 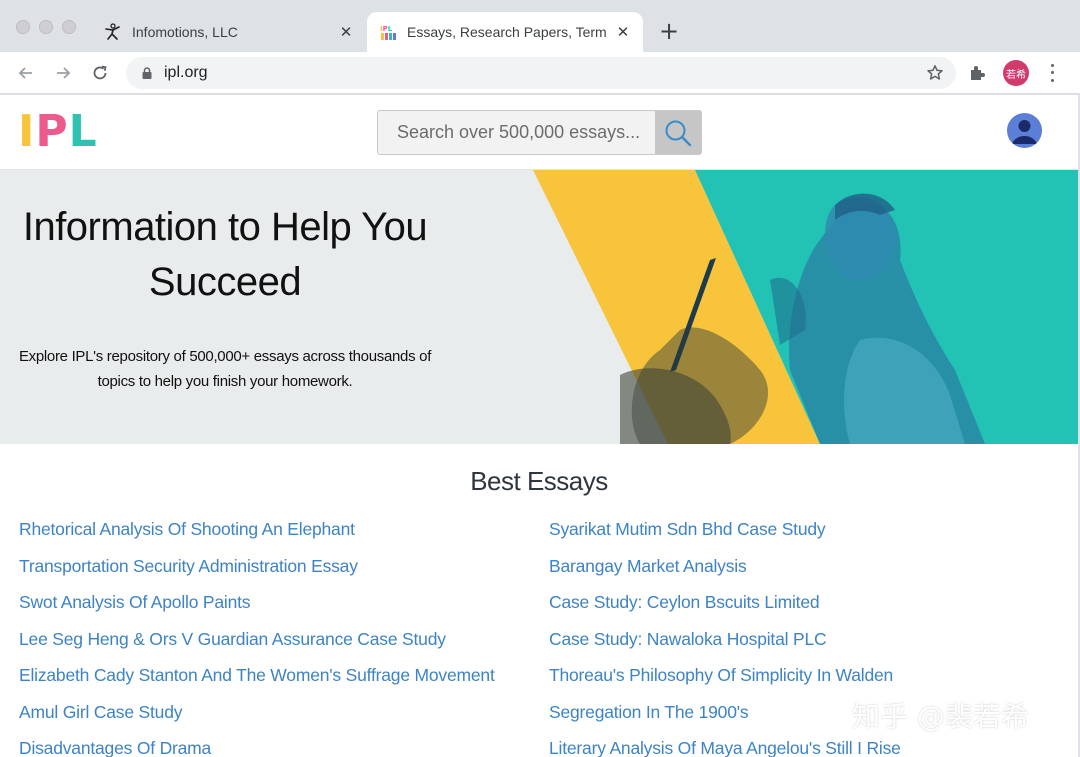 What do you see at coordinates (725, 610) in the screenshot?
I see `essay-link: Case Study: Ceylon Bscuits Limited` at bounding box center [725, 610].